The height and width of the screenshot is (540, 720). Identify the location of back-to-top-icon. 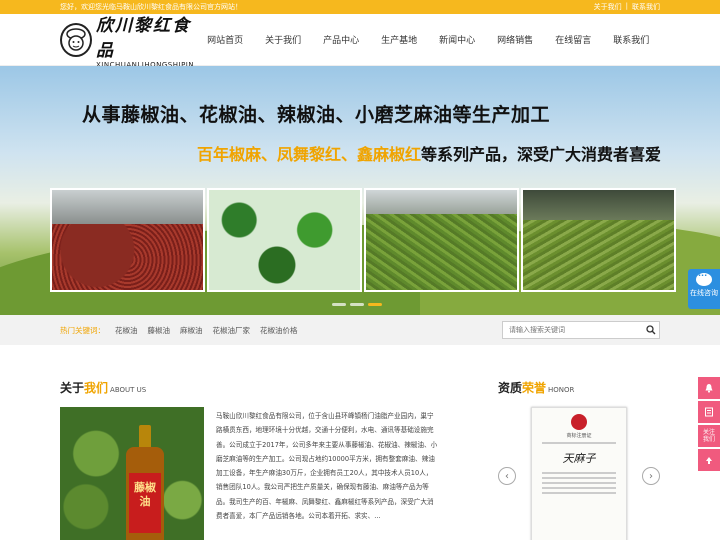
(709, 460).